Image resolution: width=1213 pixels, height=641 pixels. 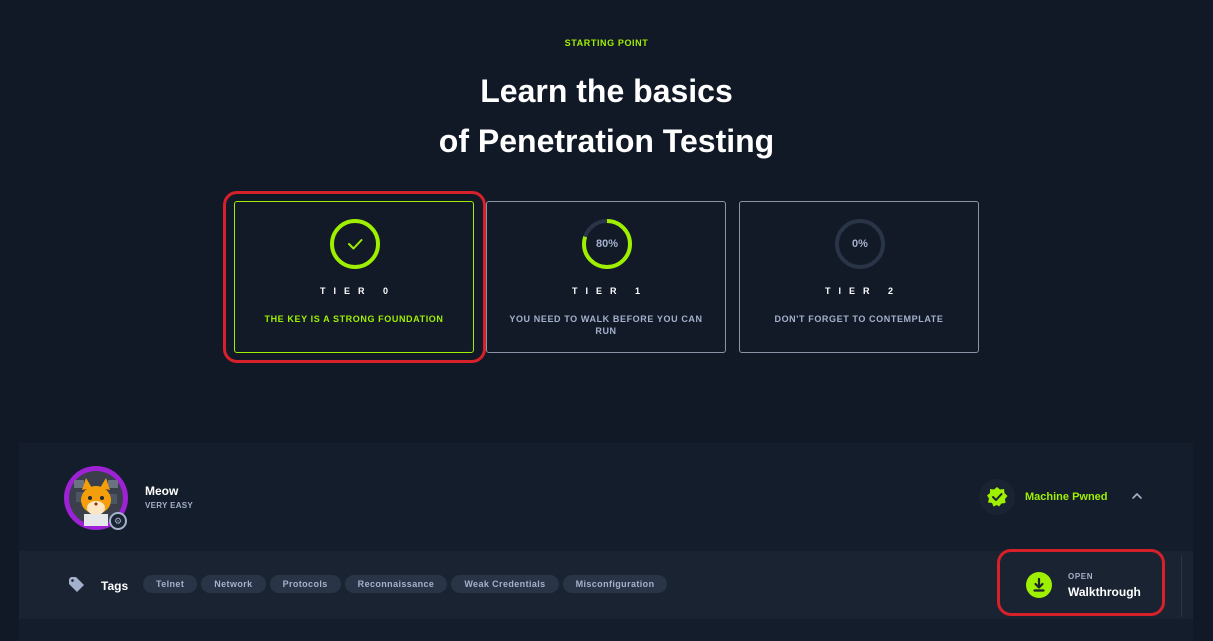 What do you see at coordinates (607, 244) in the screenshot?
I see `tier-progress-text: 80%` at bounding box center [607, 244].